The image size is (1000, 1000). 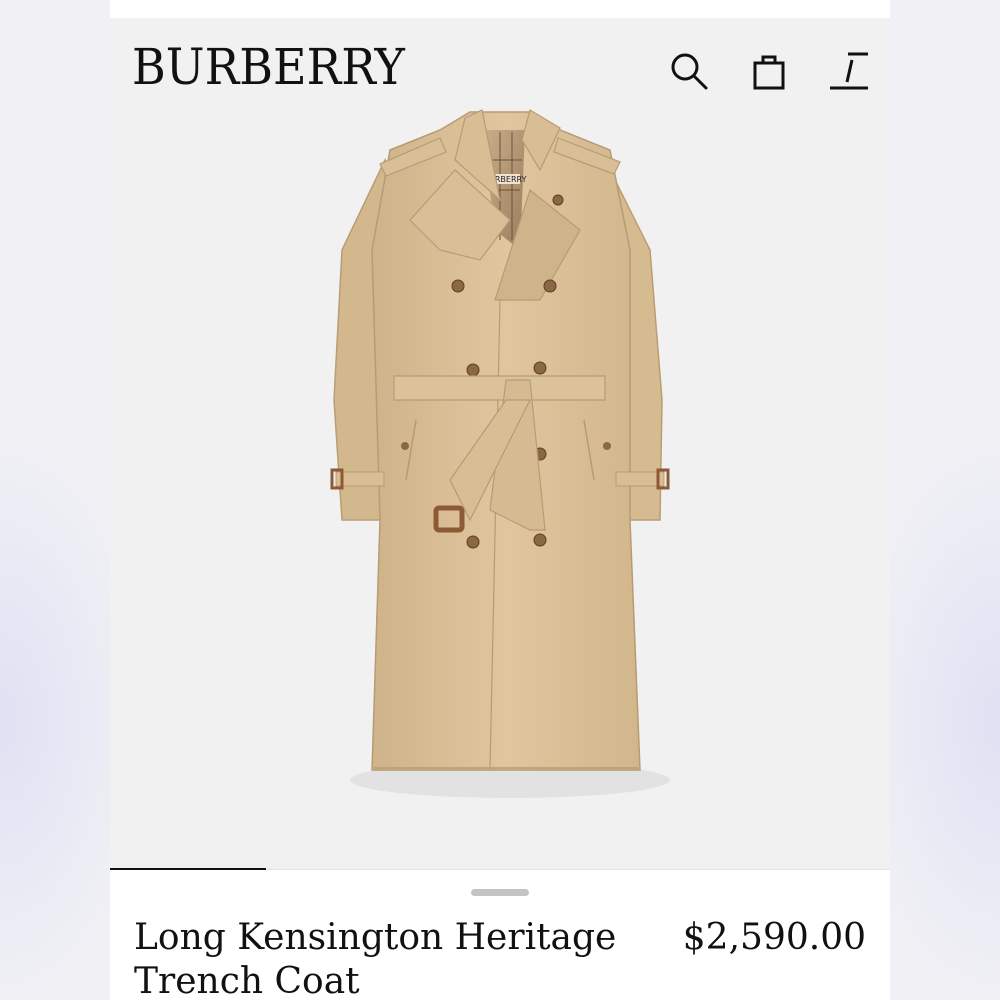 What do you see at coordinates (247, 980) in the screenshot?
I see `product-title-line-2: Trench Coat` at bounding box center [247, 980].